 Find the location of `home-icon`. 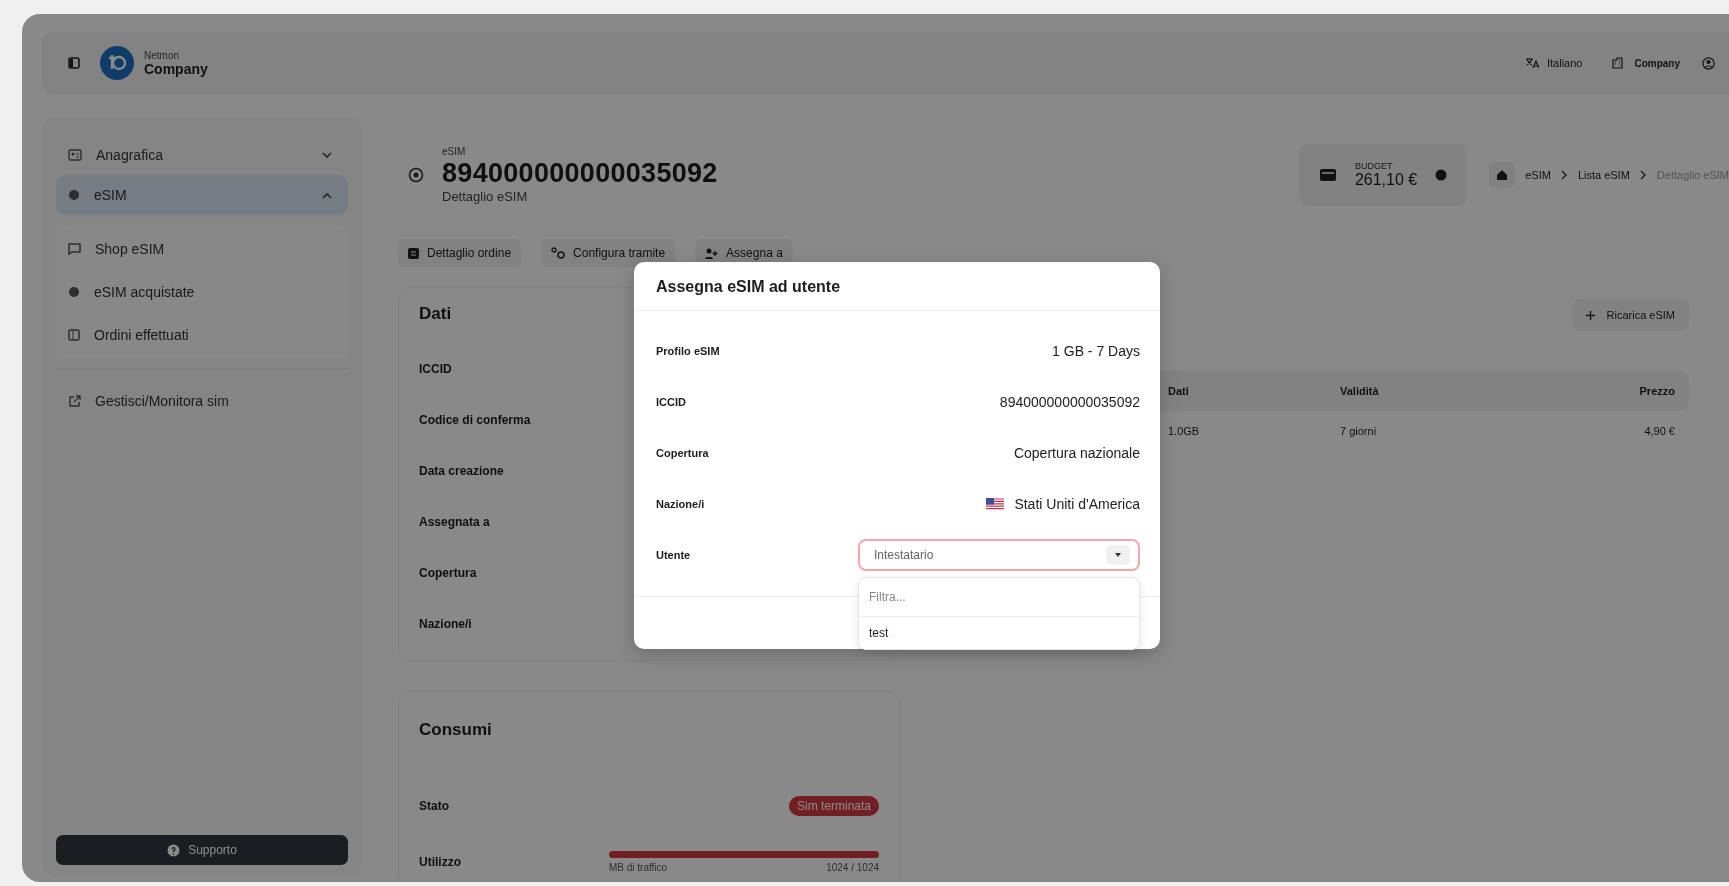

home-icon is located at coordinates (1502, 175).